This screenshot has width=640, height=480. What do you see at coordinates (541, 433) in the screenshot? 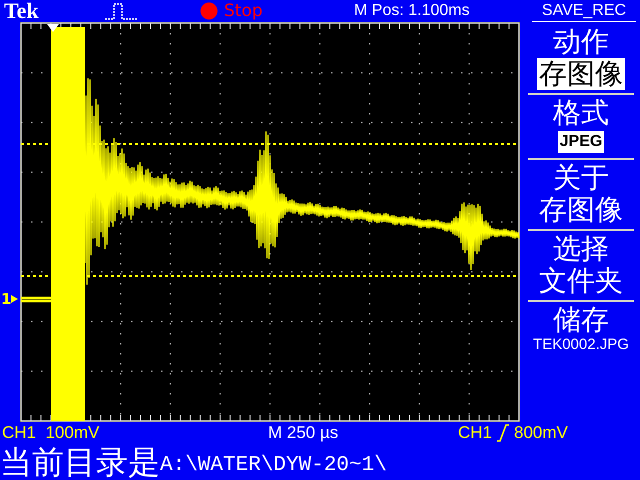
I see `trigger-level: 800mV` at bounding box center [541, 433].